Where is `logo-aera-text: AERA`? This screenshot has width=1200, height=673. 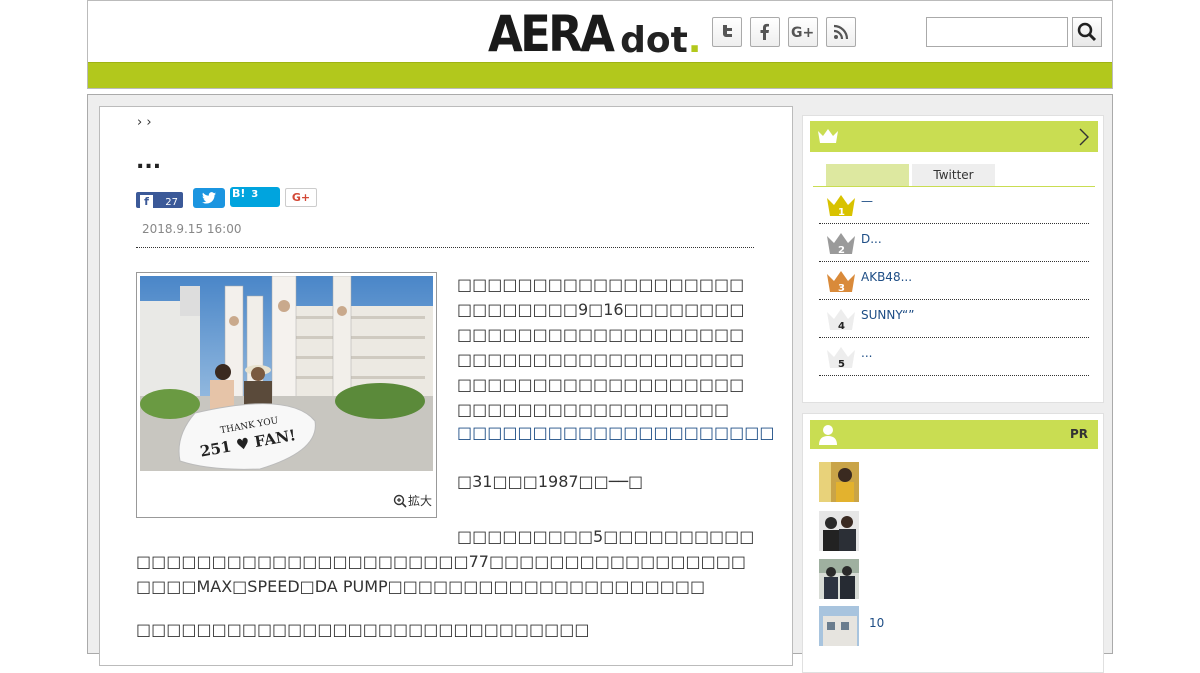 logo-aera-text: AERA is located at coordinates (551, 34).